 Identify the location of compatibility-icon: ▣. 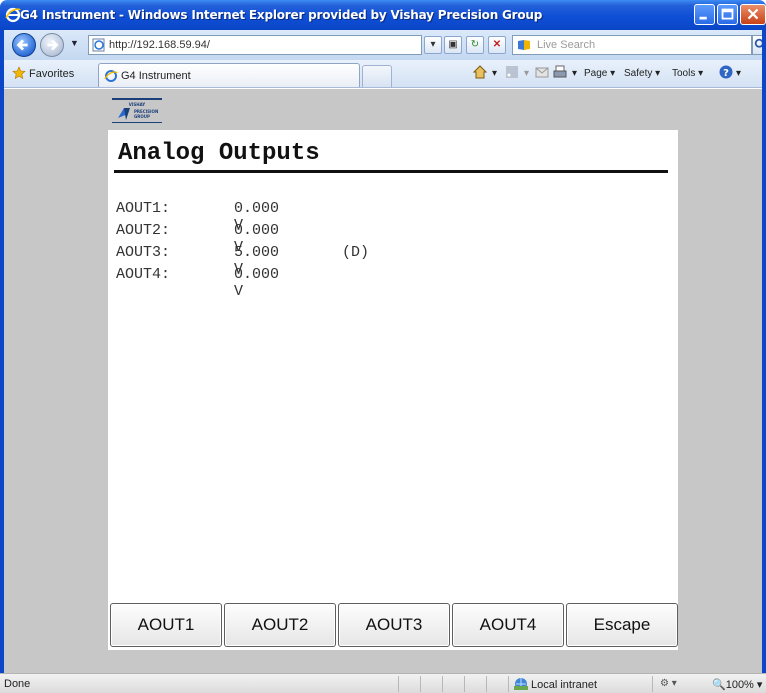
(453, 44).